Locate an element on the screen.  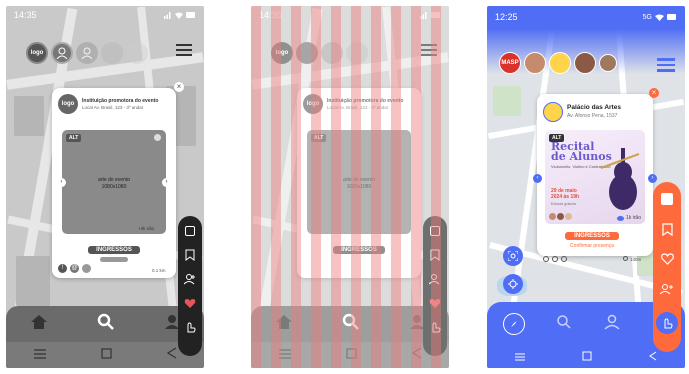
confirm-placeholder is located at coordinates (114, 259).